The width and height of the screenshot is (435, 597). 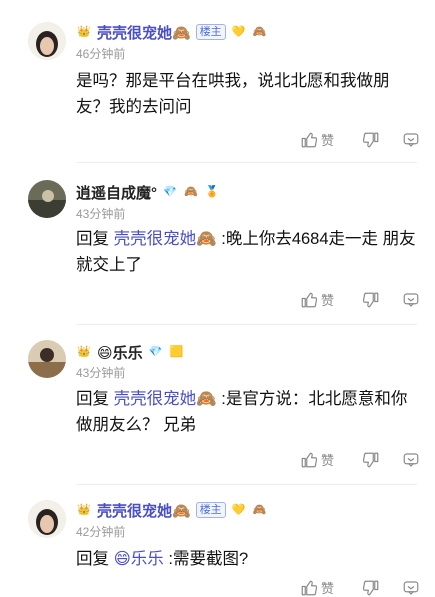 What do you see at coordinates (176, 352) in the screenshot?
I see `level-badge-icon: 🟨` at bounding box center [176, 352].